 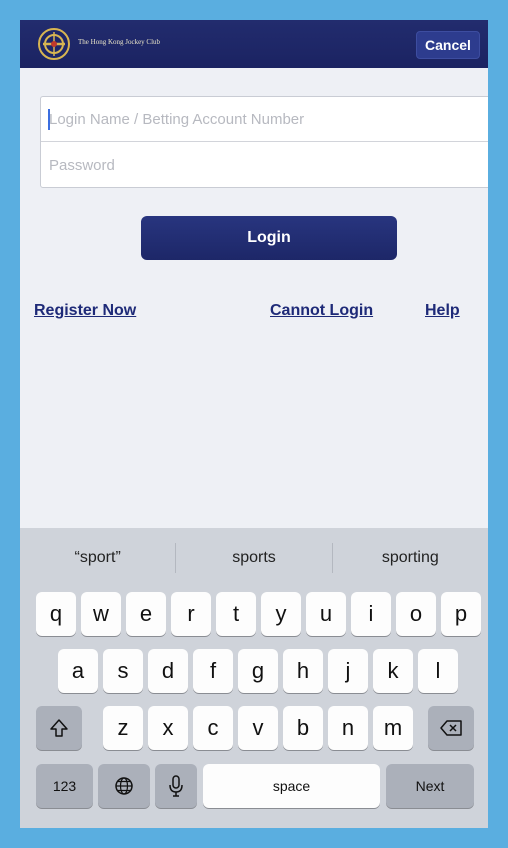 What do you see at coordinates (97, 558) in the screenshot?
I see `suggestion-item: “sport”` at bounding box center [97, 558].